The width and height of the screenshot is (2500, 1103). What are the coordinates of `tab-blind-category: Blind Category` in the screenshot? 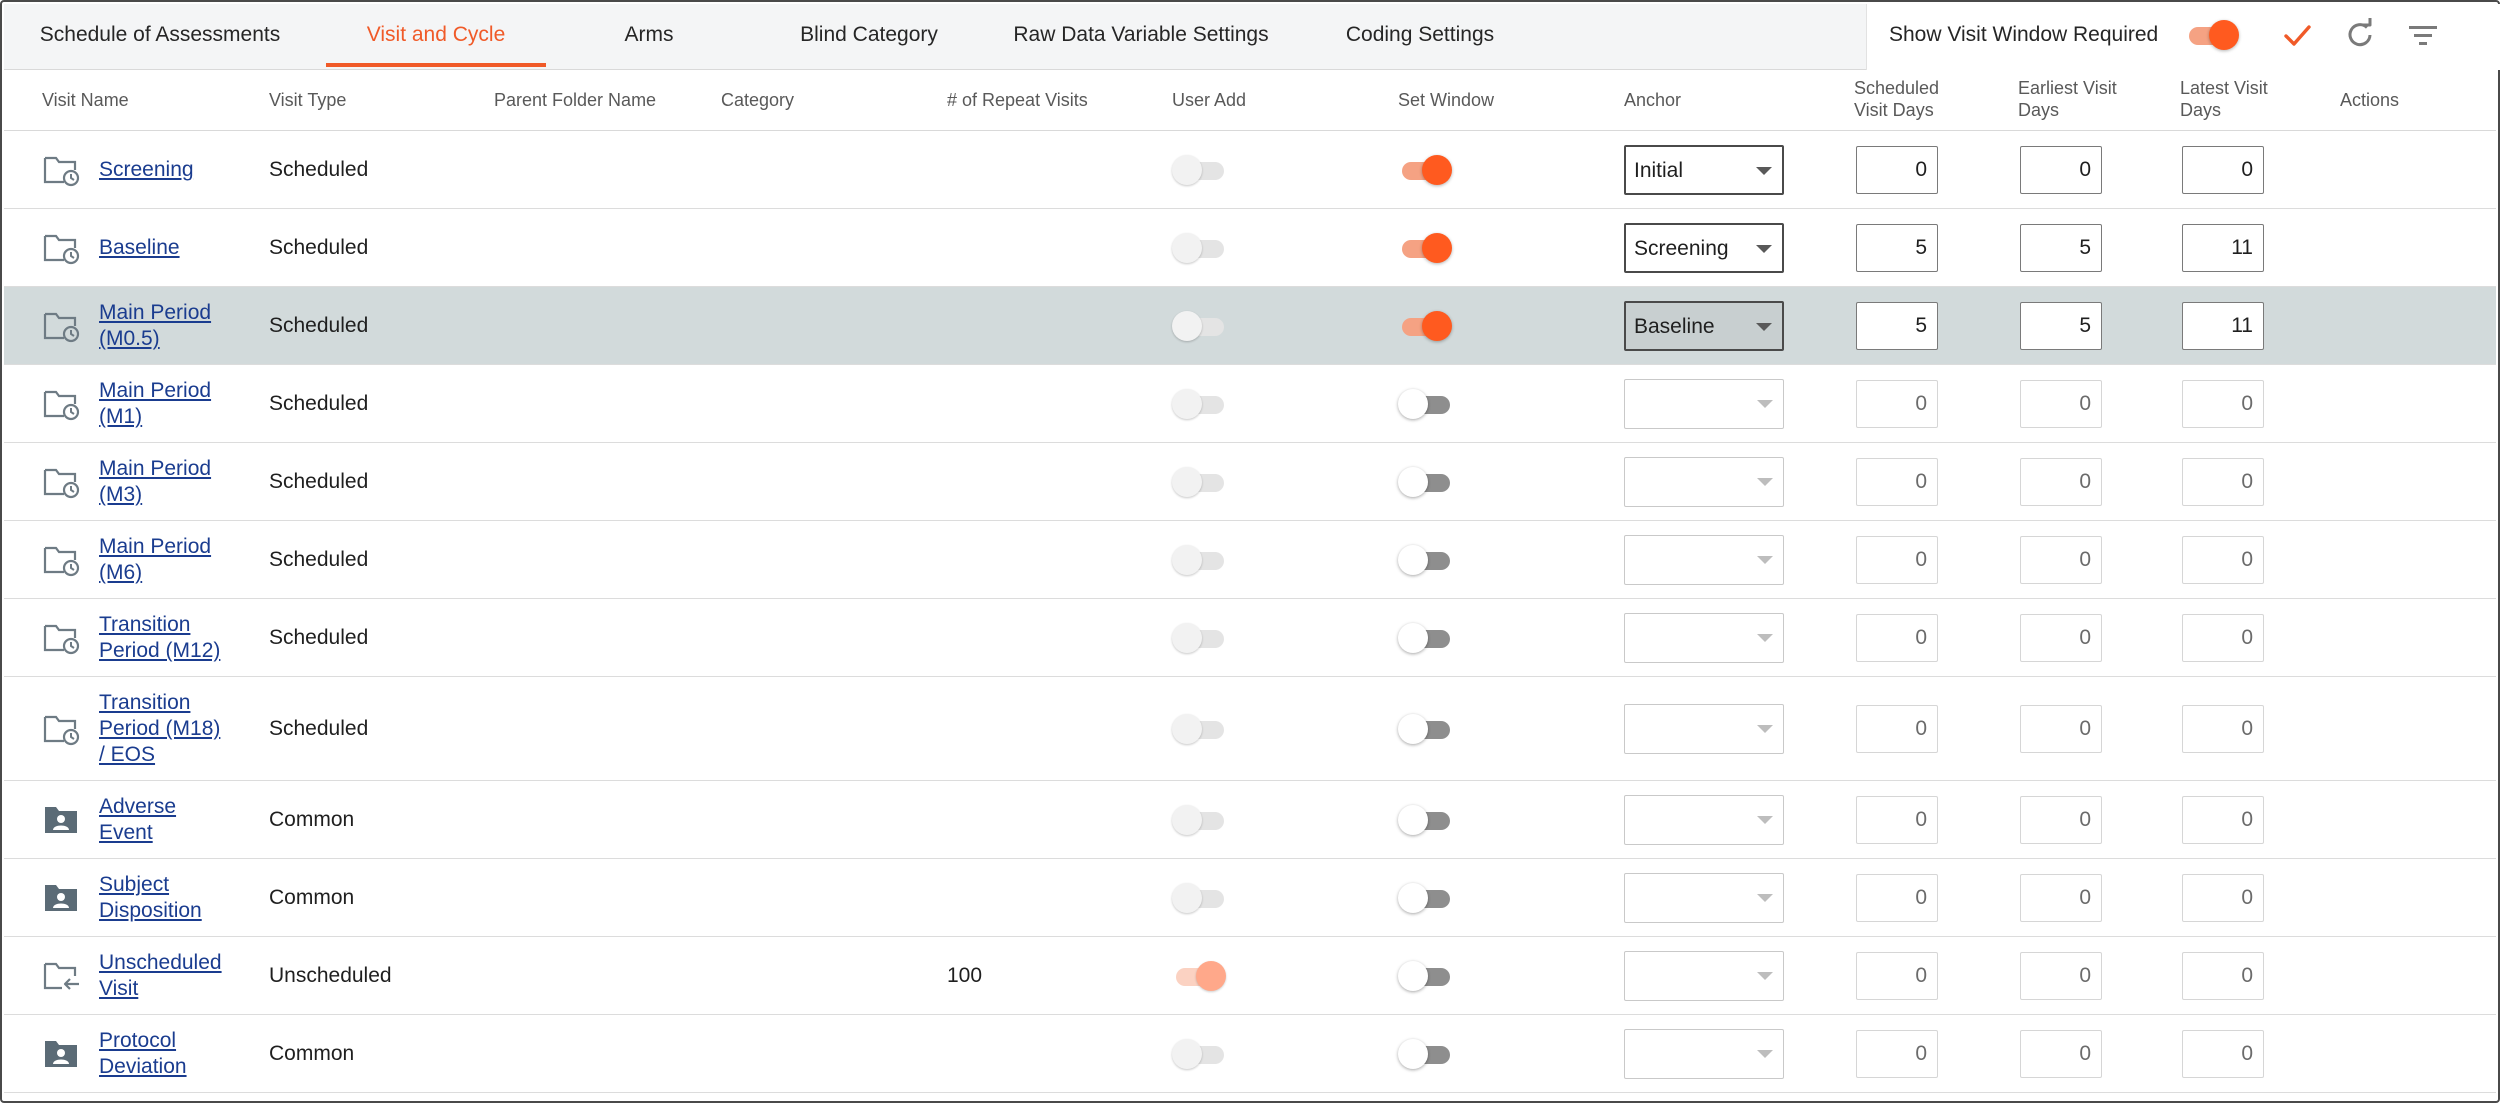 It's located at (869, 35).